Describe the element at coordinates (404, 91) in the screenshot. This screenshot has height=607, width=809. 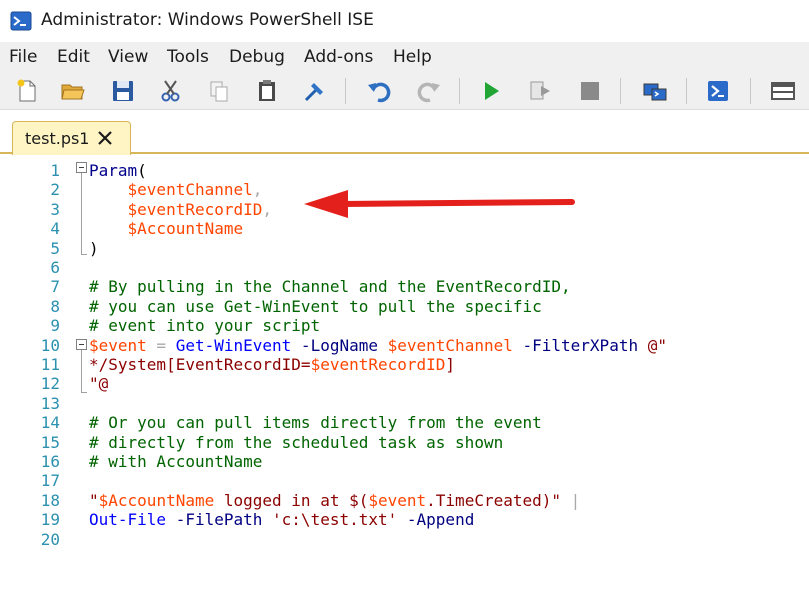
I see `toolbar` at that location.